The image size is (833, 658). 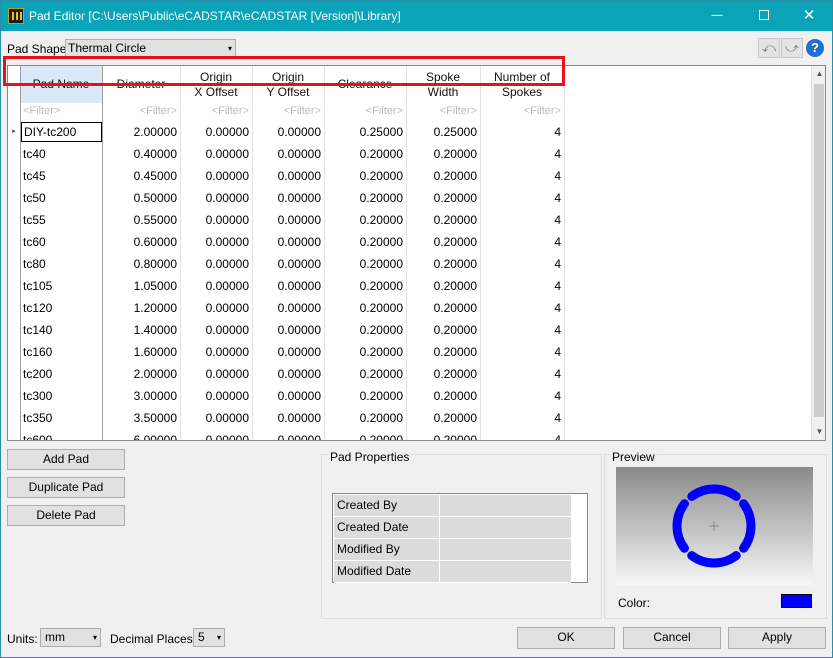 What do you see at coordinates (815, 48) in the screenshot?
I see `help-icon: ?` at bounding box center [815, 48].